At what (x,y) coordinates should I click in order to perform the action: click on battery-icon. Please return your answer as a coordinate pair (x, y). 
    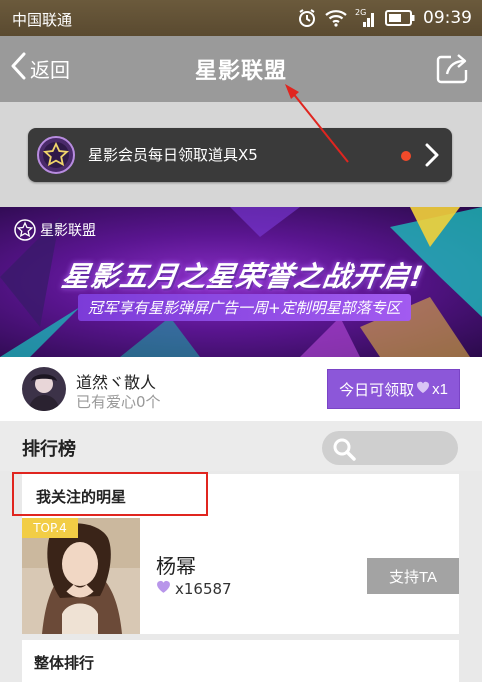
    Looking at the image, I should click on (400, 18).